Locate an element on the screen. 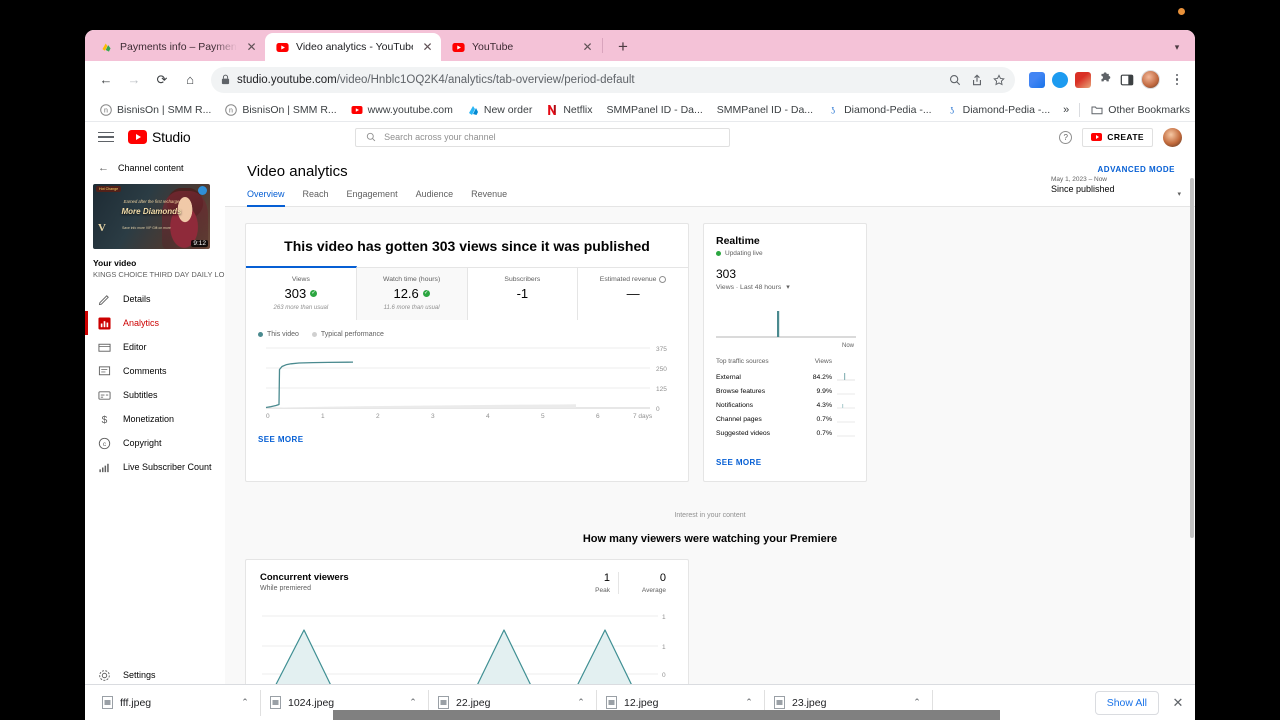 Image resolution: width=1280 pixels, height=720 pixels. three-dot-menu-icon is located at coordinates (1177, 79).